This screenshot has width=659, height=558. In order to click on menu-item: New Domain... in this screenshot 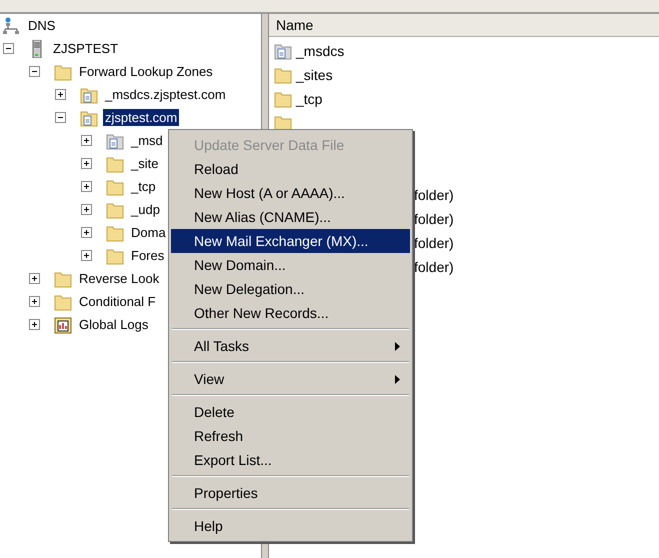, I will do `click(290, 265)`.